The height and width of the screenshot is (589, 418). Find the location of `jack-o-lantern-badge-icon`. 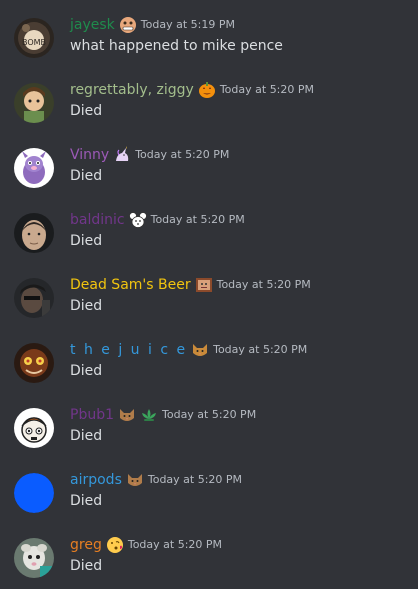

jack-o-lantern-badge-icon is located at coordinates (207, 90).